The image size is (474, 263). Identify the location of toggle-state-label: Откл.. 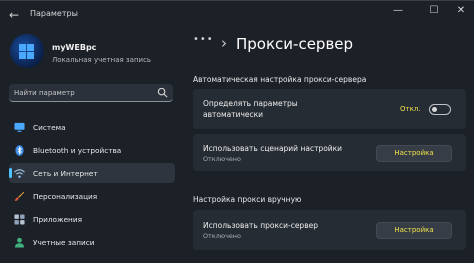
(410, 109).